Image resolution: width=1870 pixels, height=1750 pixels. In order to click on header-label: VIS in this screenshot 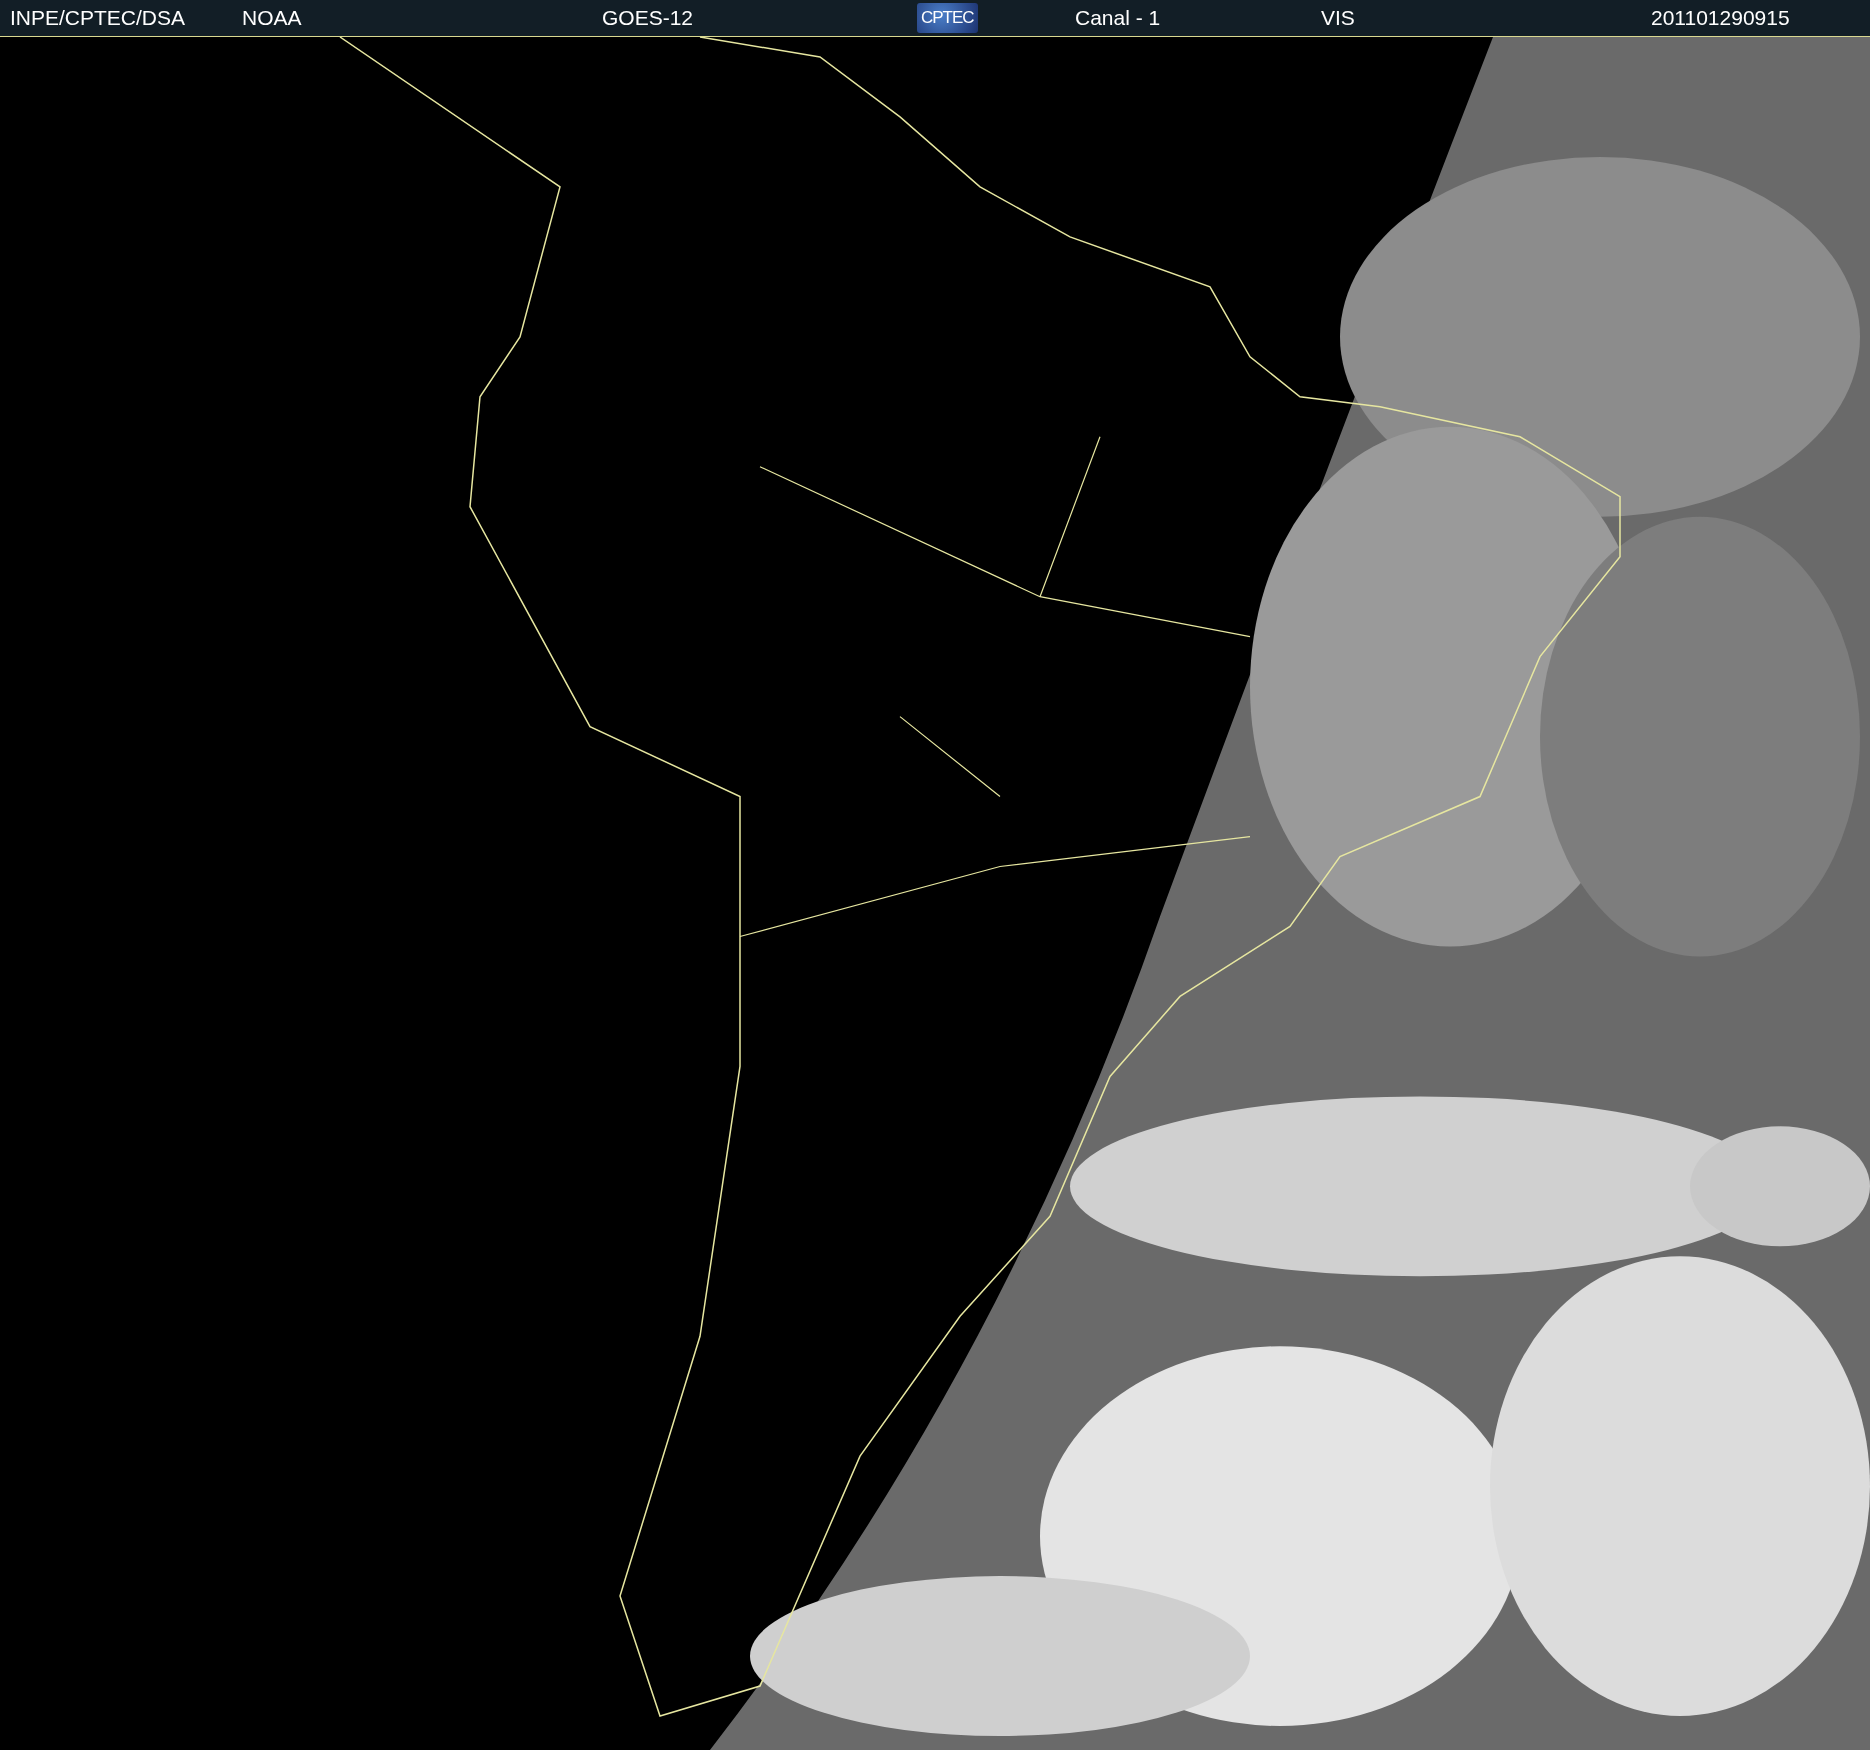, I will do `click(1338, 18)`.